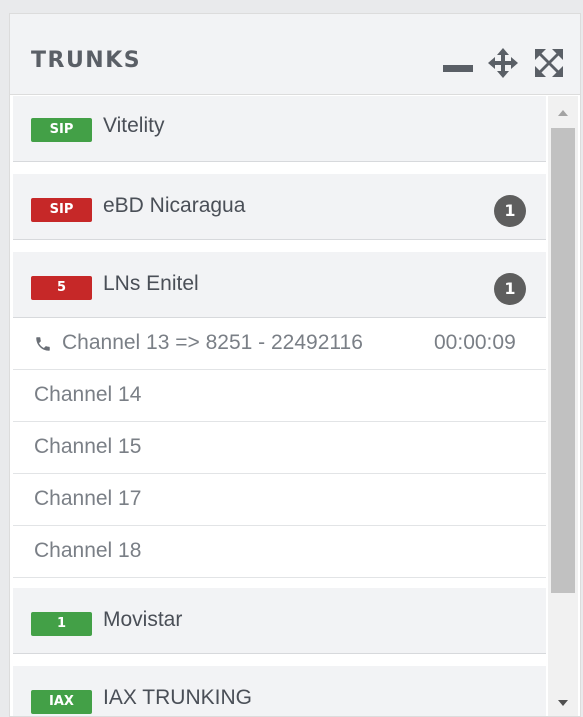 The height and width of the screenshot is (717, 583). Describe the element at coordinates (503, 63) in the screenshot. I see `move-icon` at that location.